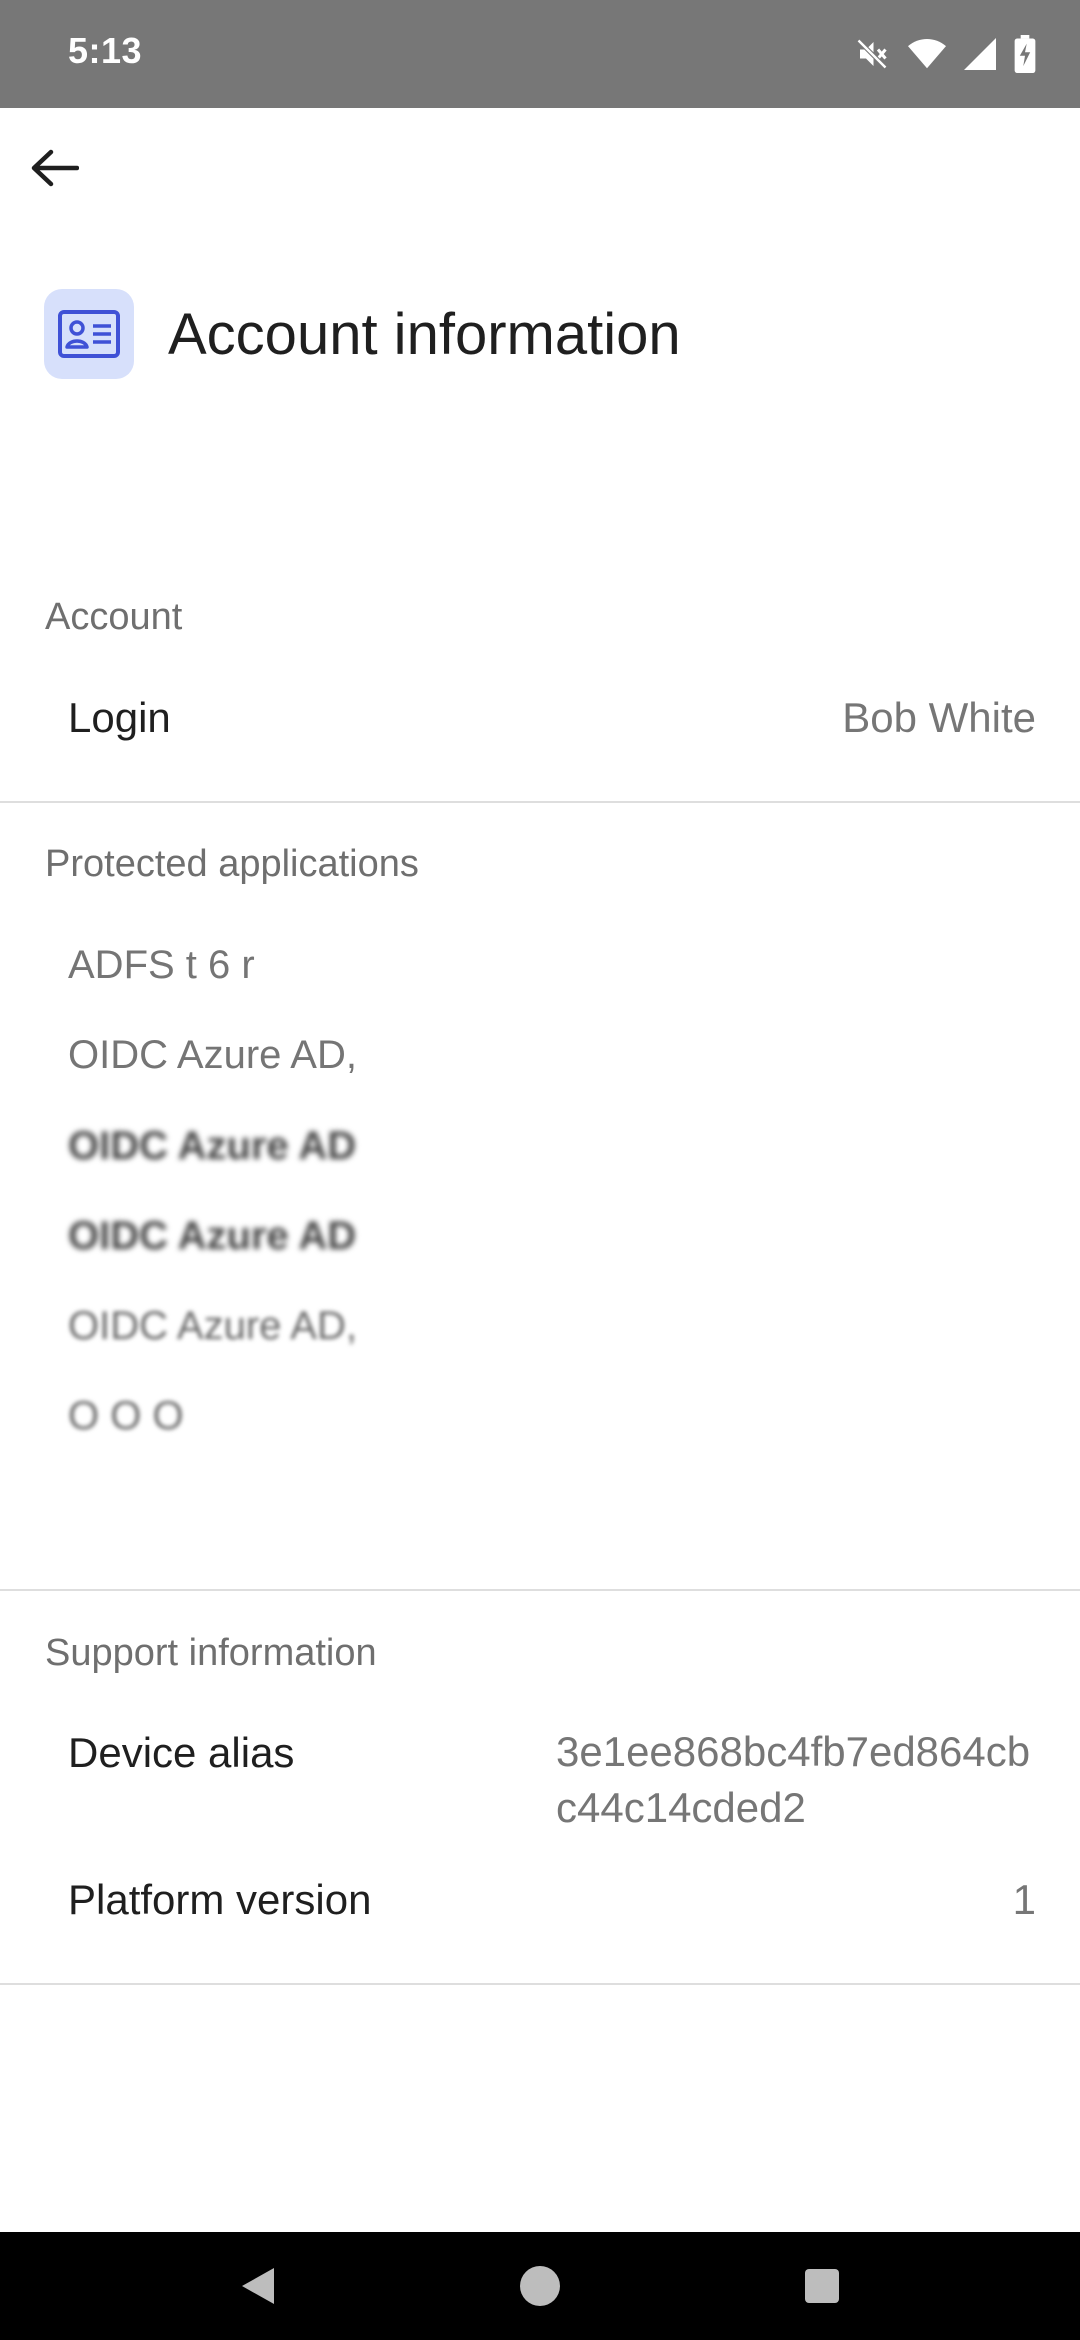  Describe the element at coordinates (114, 617) in the screenshot. I see `section-header-account: Account` at that location.